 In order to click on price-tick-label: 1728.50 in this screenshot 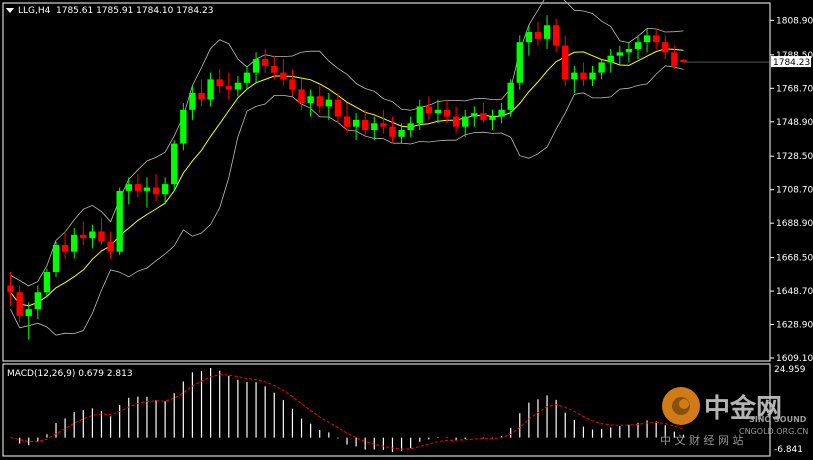, I will do `click(794, 157)`.